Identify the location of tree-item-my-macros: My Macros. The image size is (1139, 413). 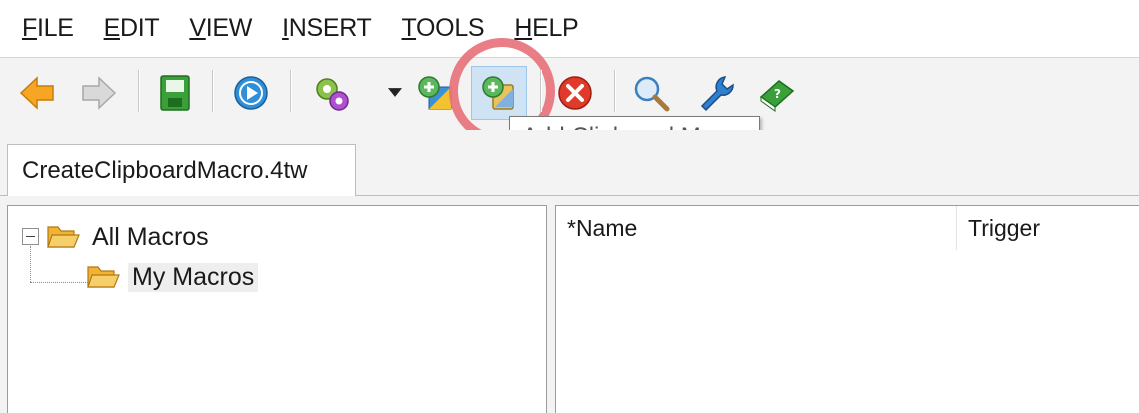
(172, 277).